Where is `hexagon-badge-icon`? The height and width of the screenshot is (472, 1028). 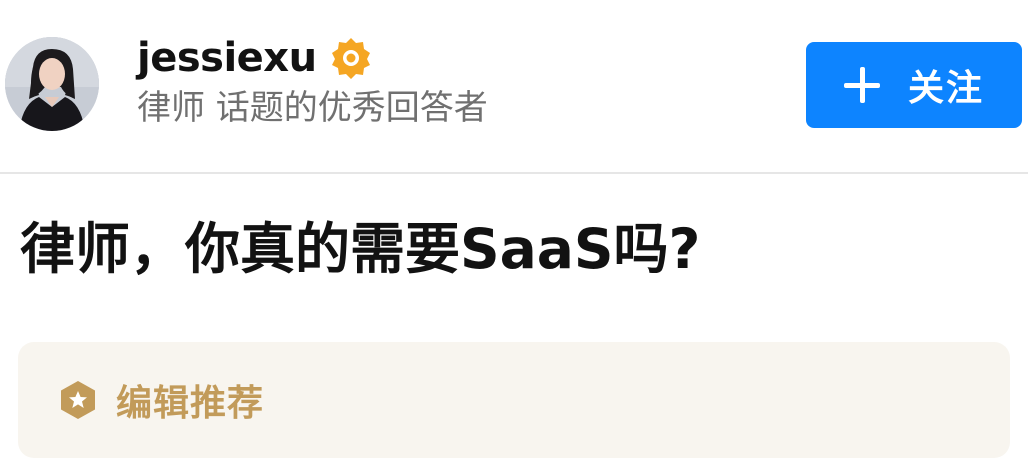 hexagon-badge-icon is located at coordinates (78, 400).